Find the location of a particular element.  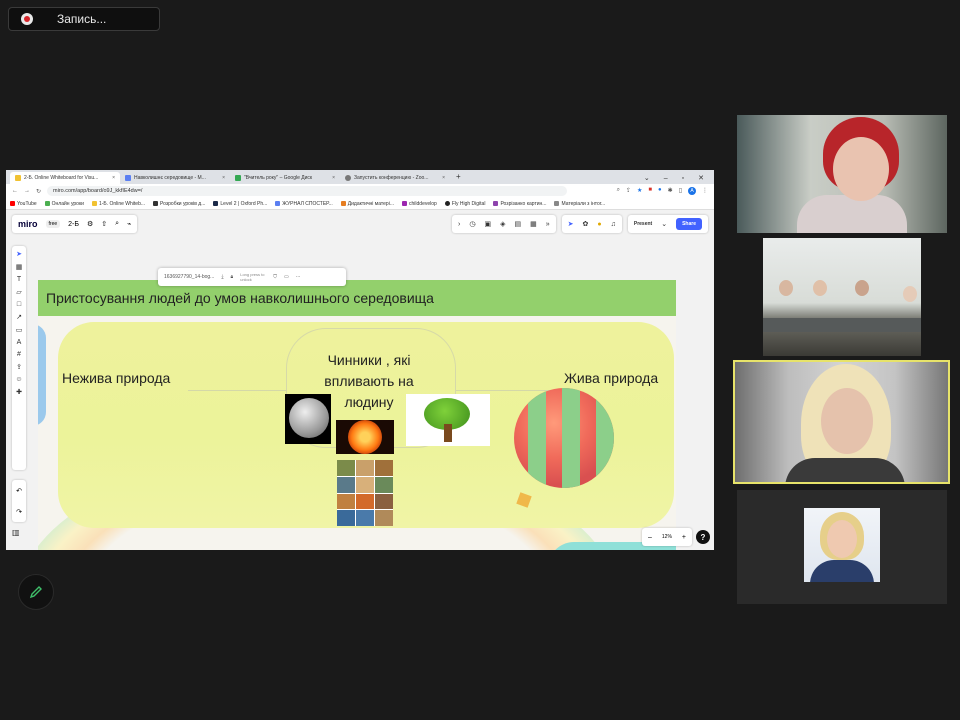

more-icon: ⋯ is located at coordinates (298, 277).